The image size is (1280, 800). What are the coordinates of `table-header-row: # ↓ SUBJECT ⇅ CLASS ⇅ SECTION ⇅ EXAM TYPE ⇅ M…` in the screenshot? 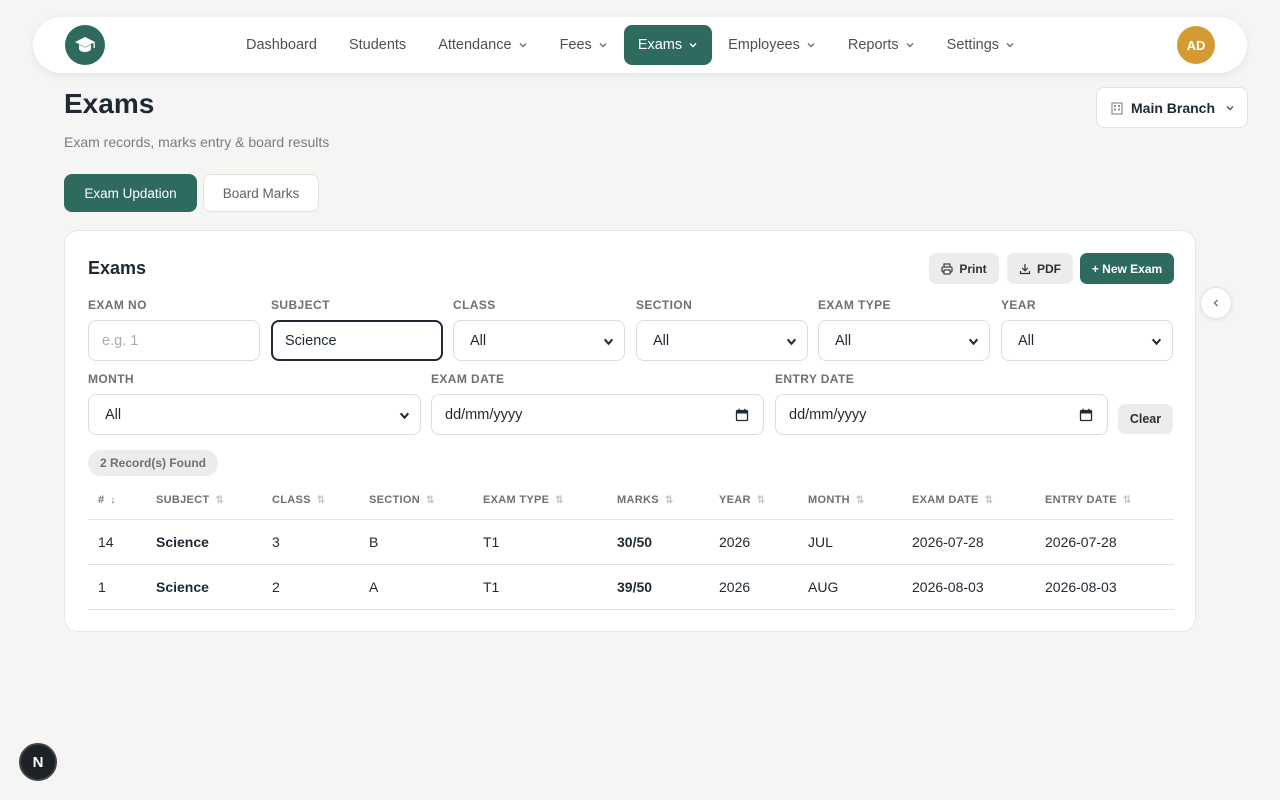 It's located at (631, 501).